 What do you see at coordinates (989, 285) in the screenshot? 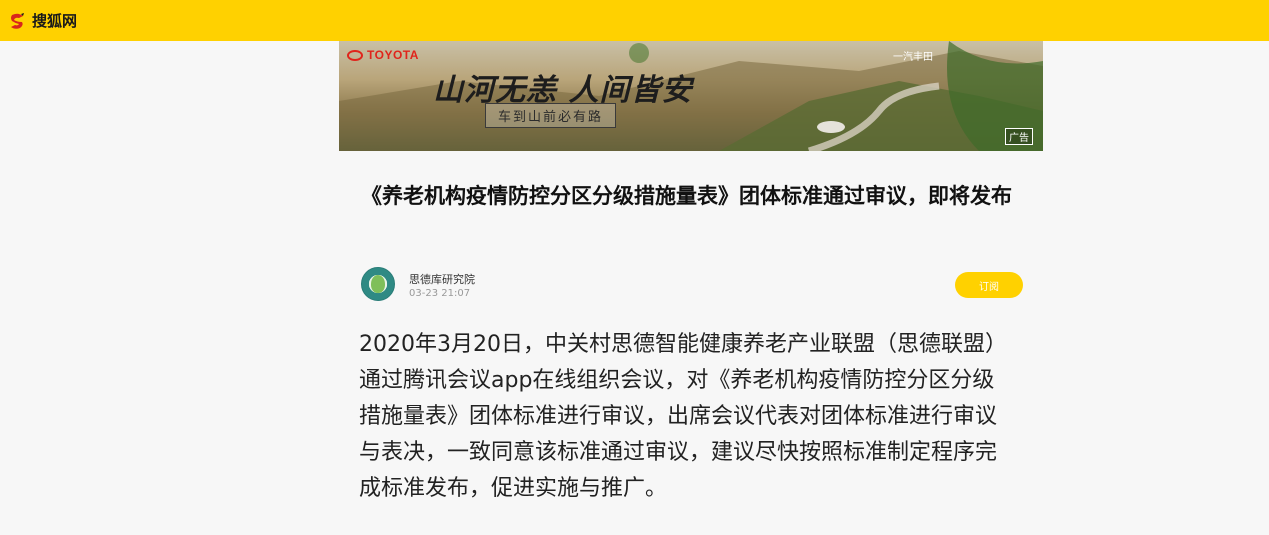
I see `subscribe-button: 订阅` at bounding box center [989, 285].